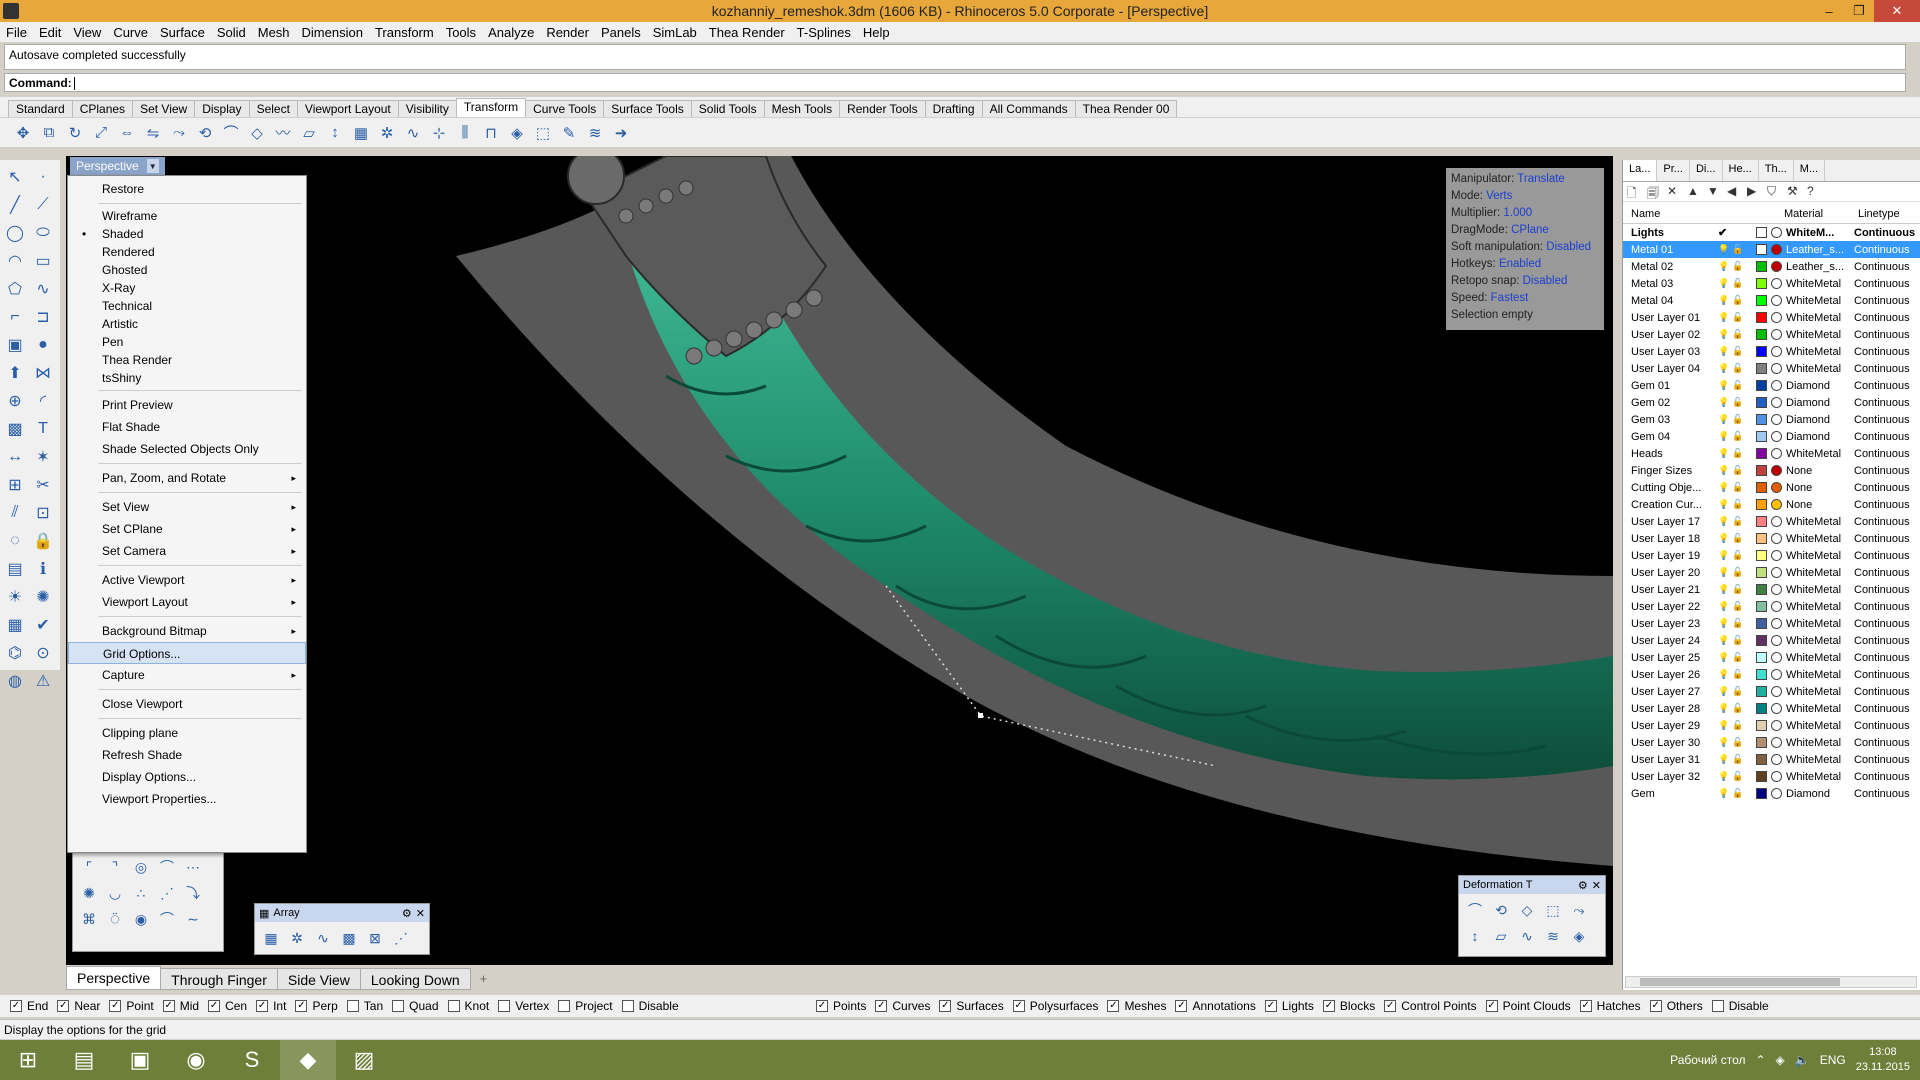 Image resolution: width=1920 pixels, height=1080 pixels. Describe the element at coordinates (1527, 936) in the screenshot. I see `flow-surface-icon: ∿` at that location.